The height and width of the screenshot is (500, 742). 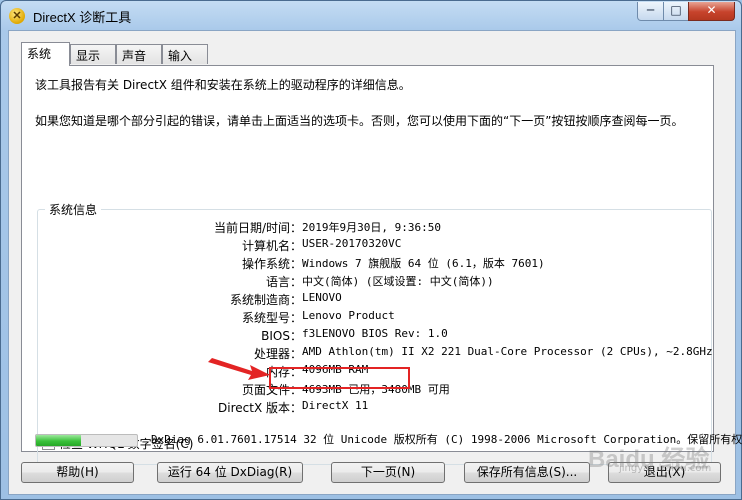 I want to click on info-label: 计算机名：, so click(x=271, y=246).